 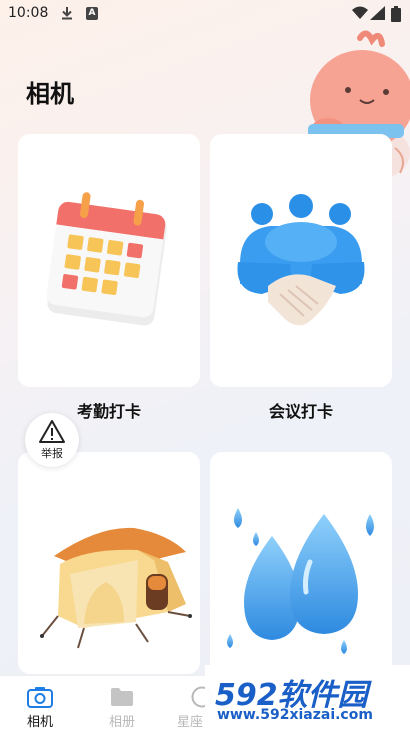 I want to click on wifi-icon, so click(x=360, y=12).